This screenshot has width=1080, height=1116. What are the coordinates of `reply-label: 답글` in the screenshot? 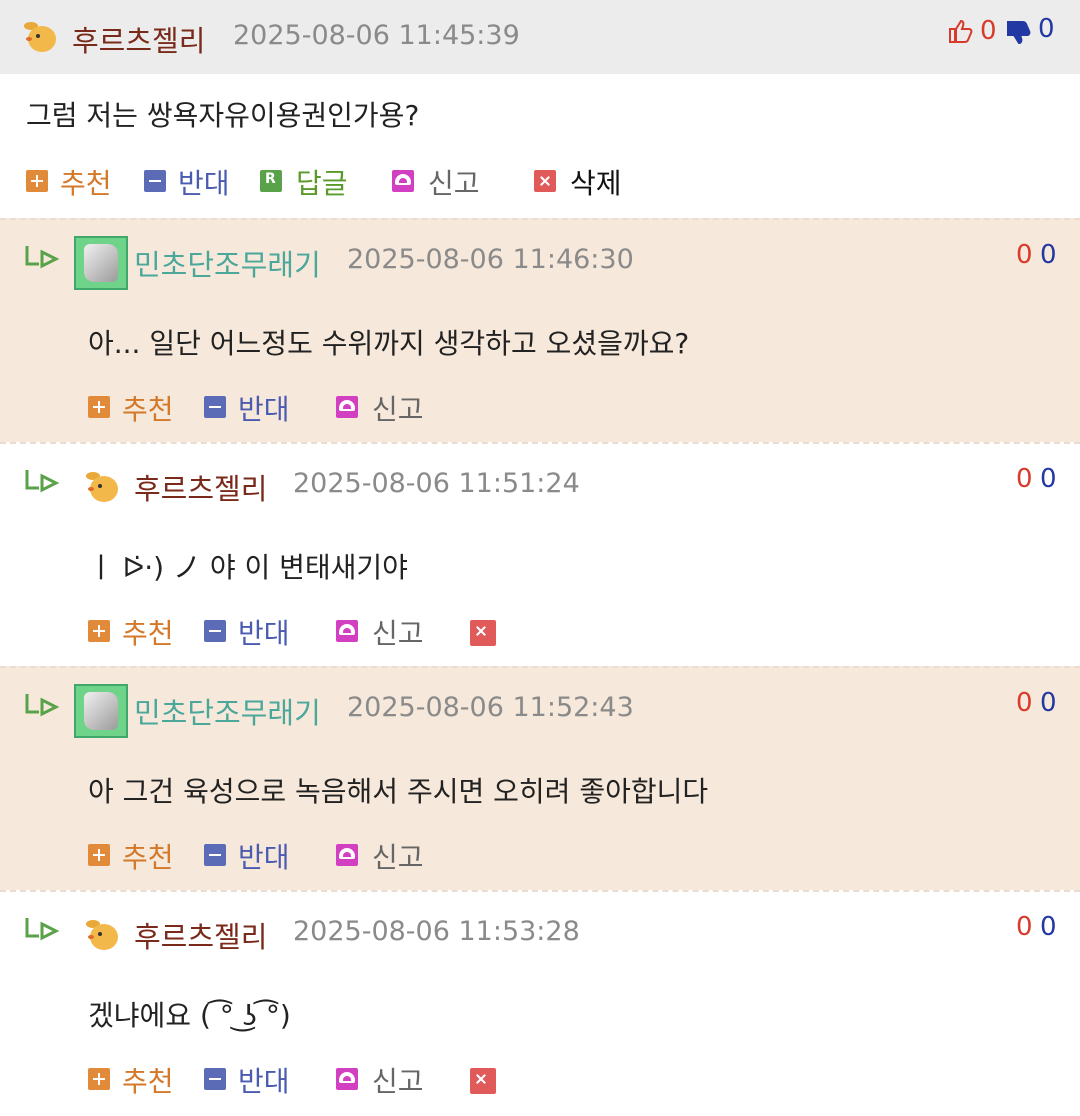 It's located at (322, 183).